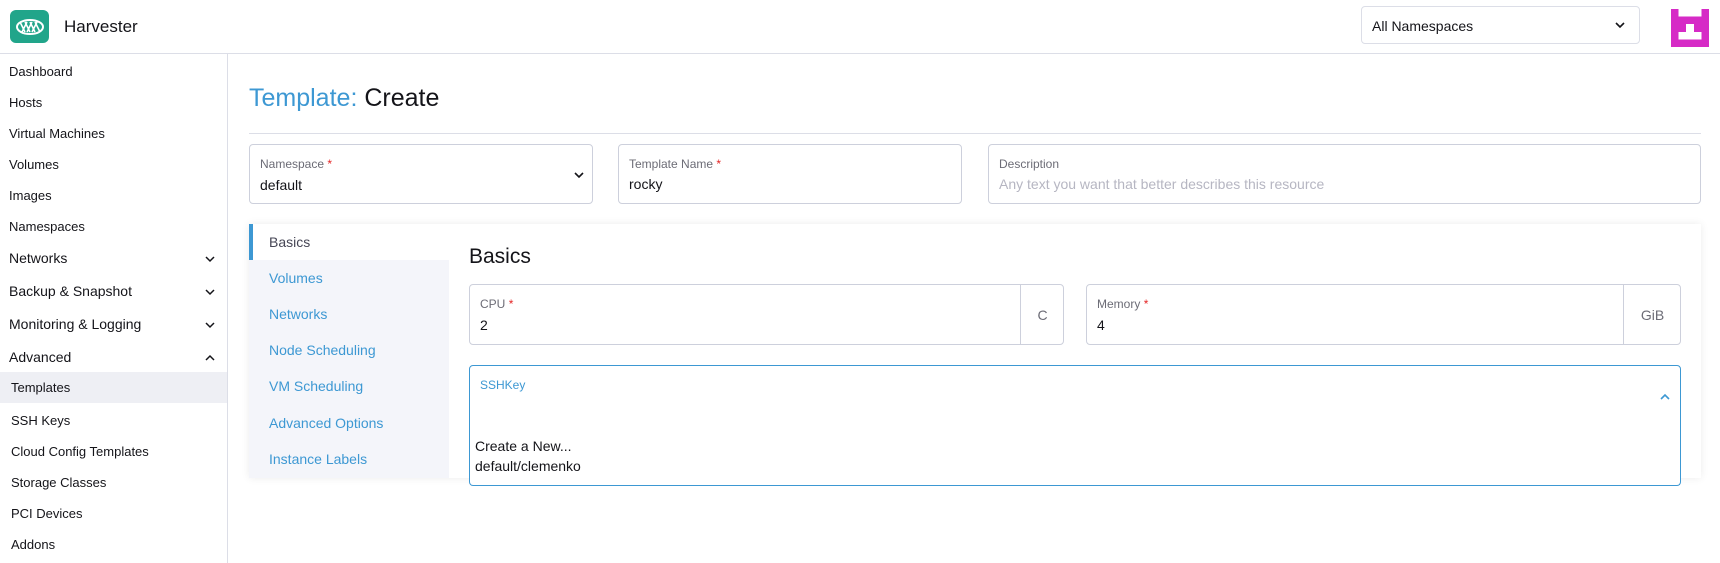 The width and height of the screenshot is (1720, 563). I want to click on cpu-value: 2, so click(484, 325).